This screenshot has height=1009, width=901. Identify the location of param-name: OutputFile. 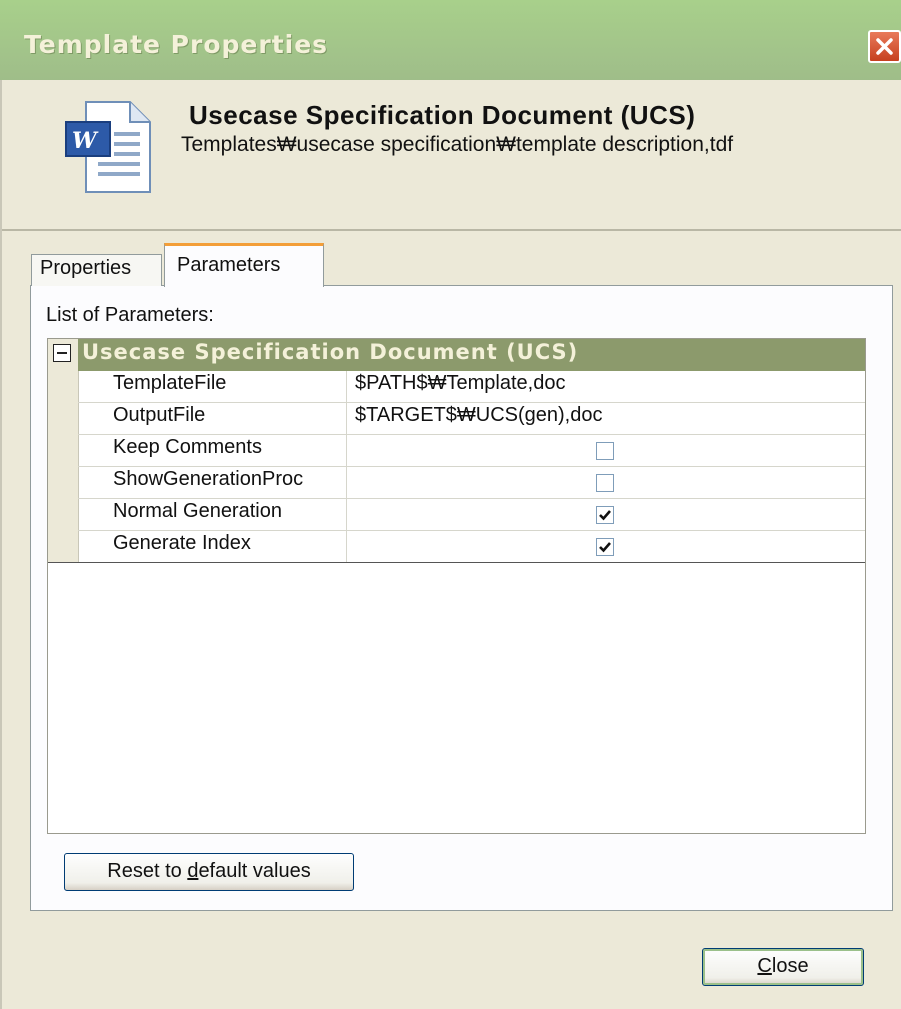
(159, 415).